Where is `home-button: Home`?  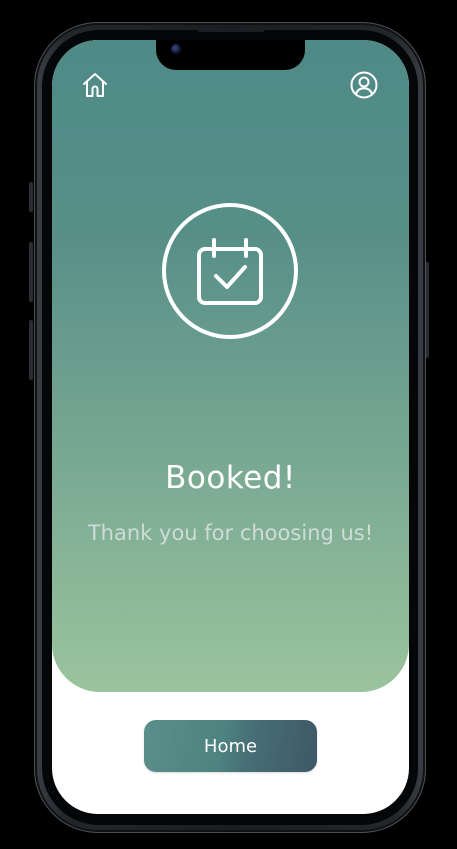 home-button: Home is located at coordinates (230, 746).